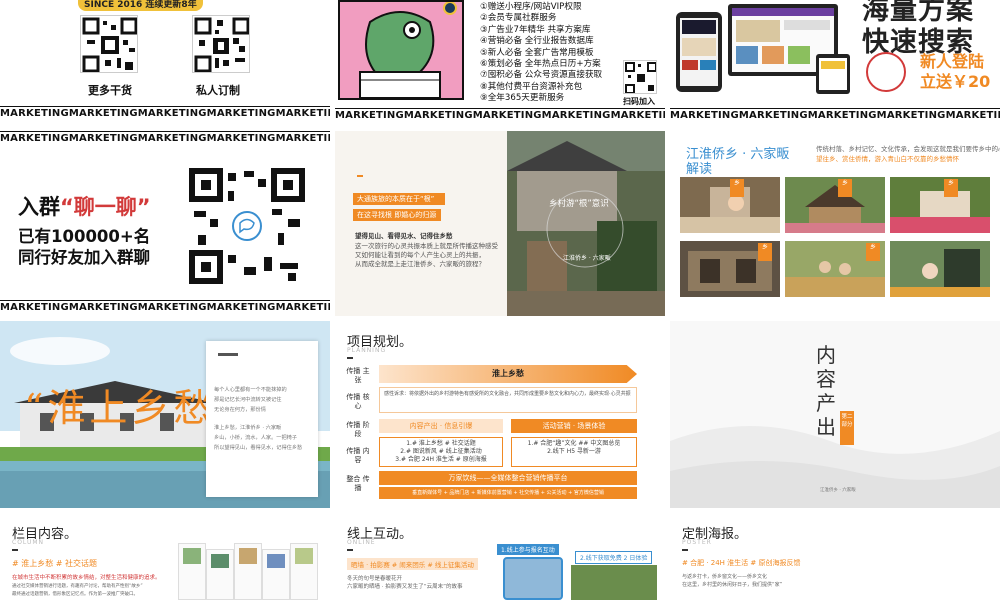 The height and width of the screenshot is (600, 1000). Describe the element at coordinates (586, 223) in the screenshot. I see `village-photo` at that location.